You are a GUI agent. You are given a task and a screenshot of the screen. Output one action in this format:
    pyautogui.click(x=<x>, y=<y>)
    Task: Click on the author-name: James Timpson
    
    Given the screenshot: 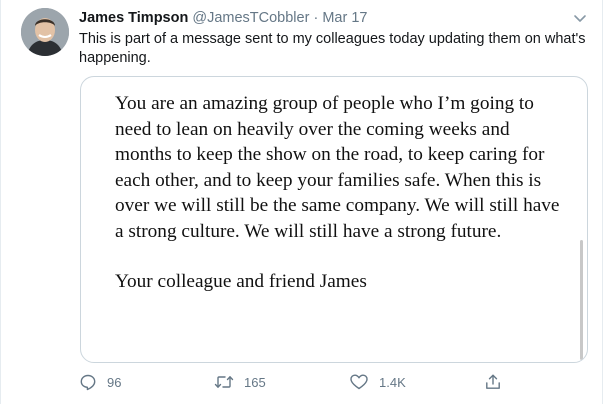 What is the action you would take?
    pyautogui.click(x=133, y=18)
    